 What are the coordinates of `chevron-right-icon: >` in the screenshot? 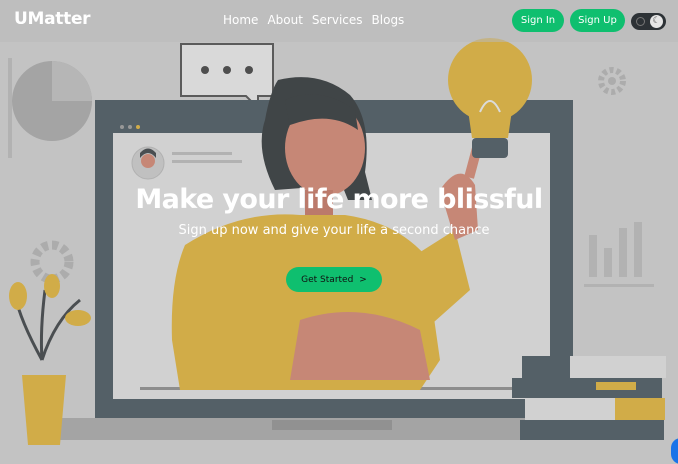 It's located at (363, 279).